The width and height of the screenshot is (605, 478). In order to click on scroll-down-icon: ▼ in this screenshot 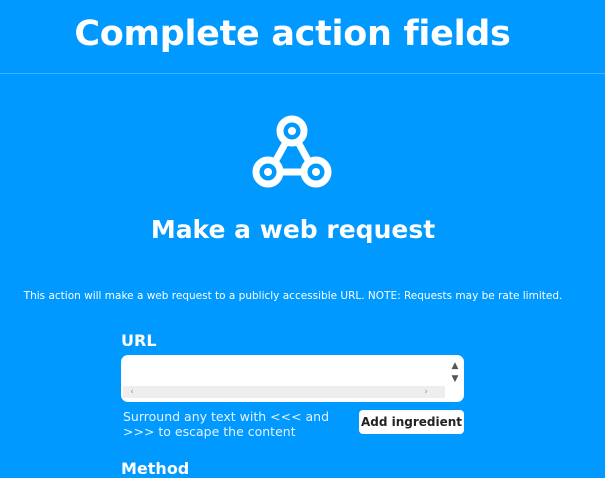, I will do `click(455, 379)`.